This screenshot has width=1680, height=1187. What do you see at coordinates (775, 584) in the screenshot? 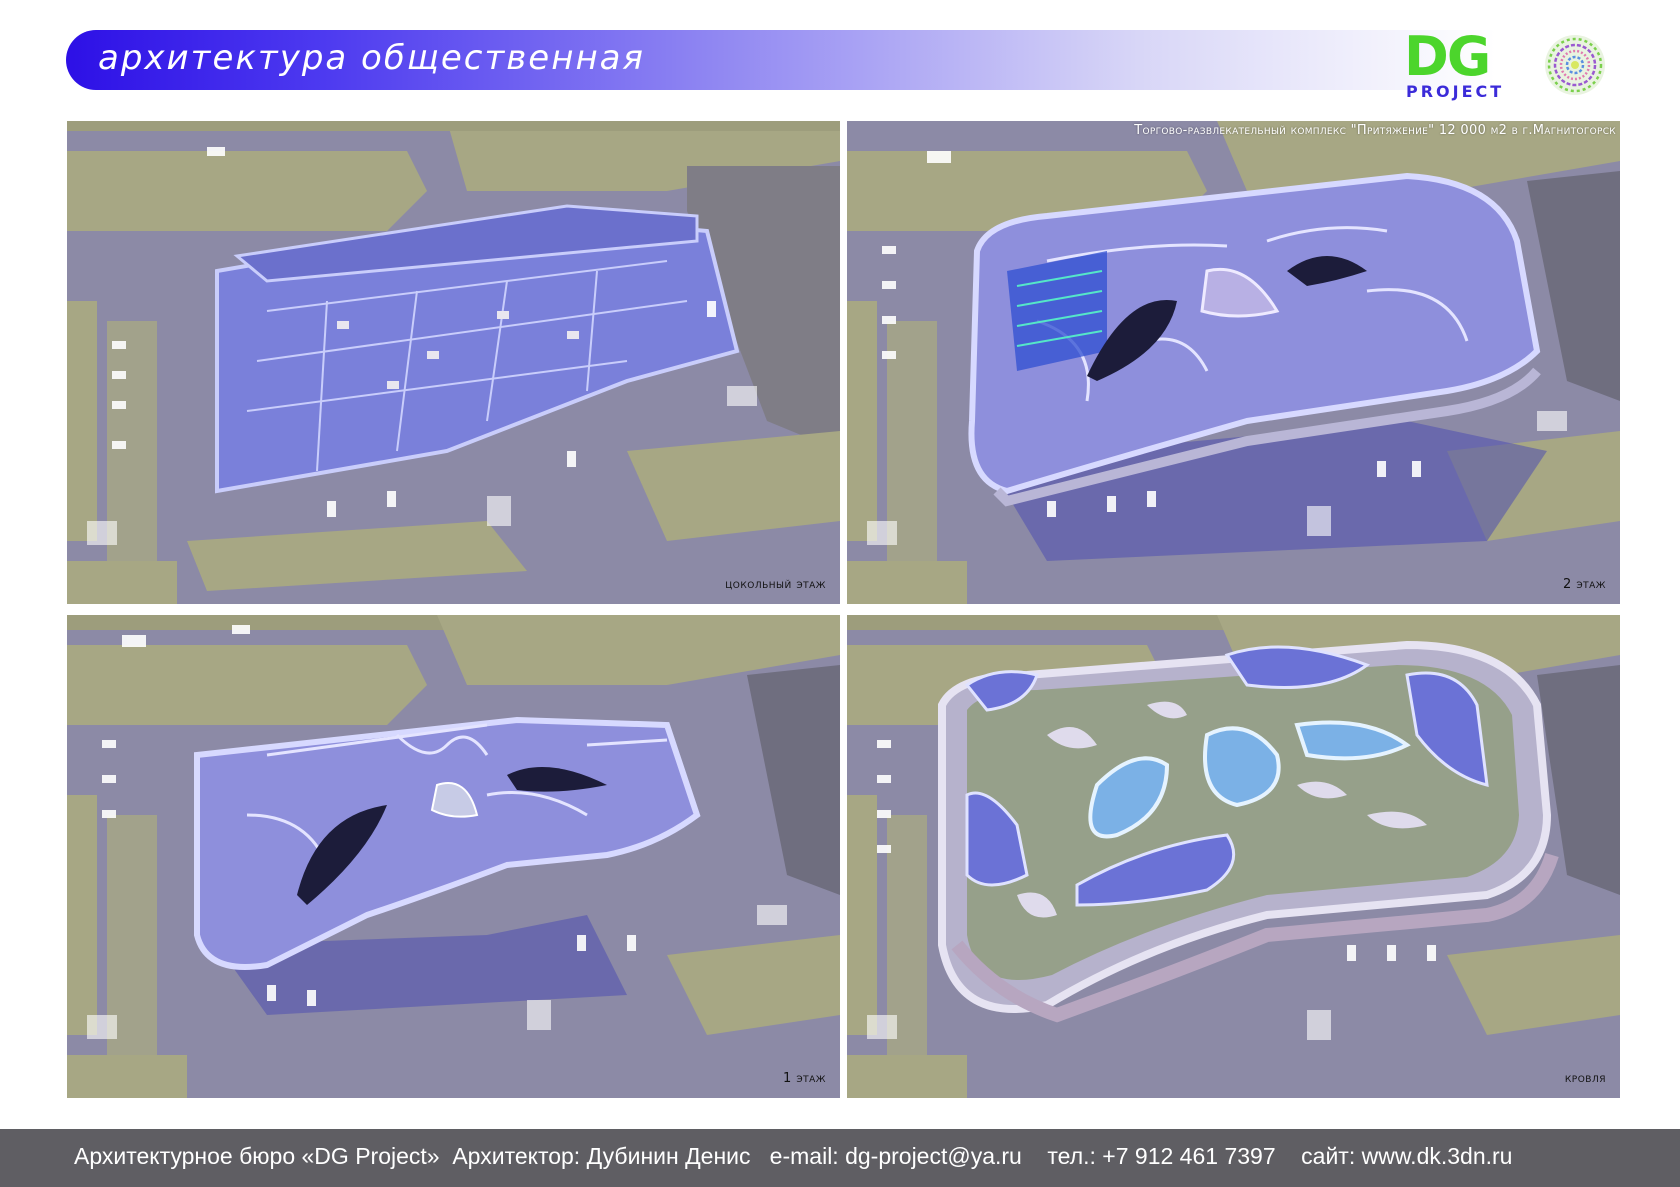
I see `panel-caption: цокольный этаж` at bounding box center [775, 584].